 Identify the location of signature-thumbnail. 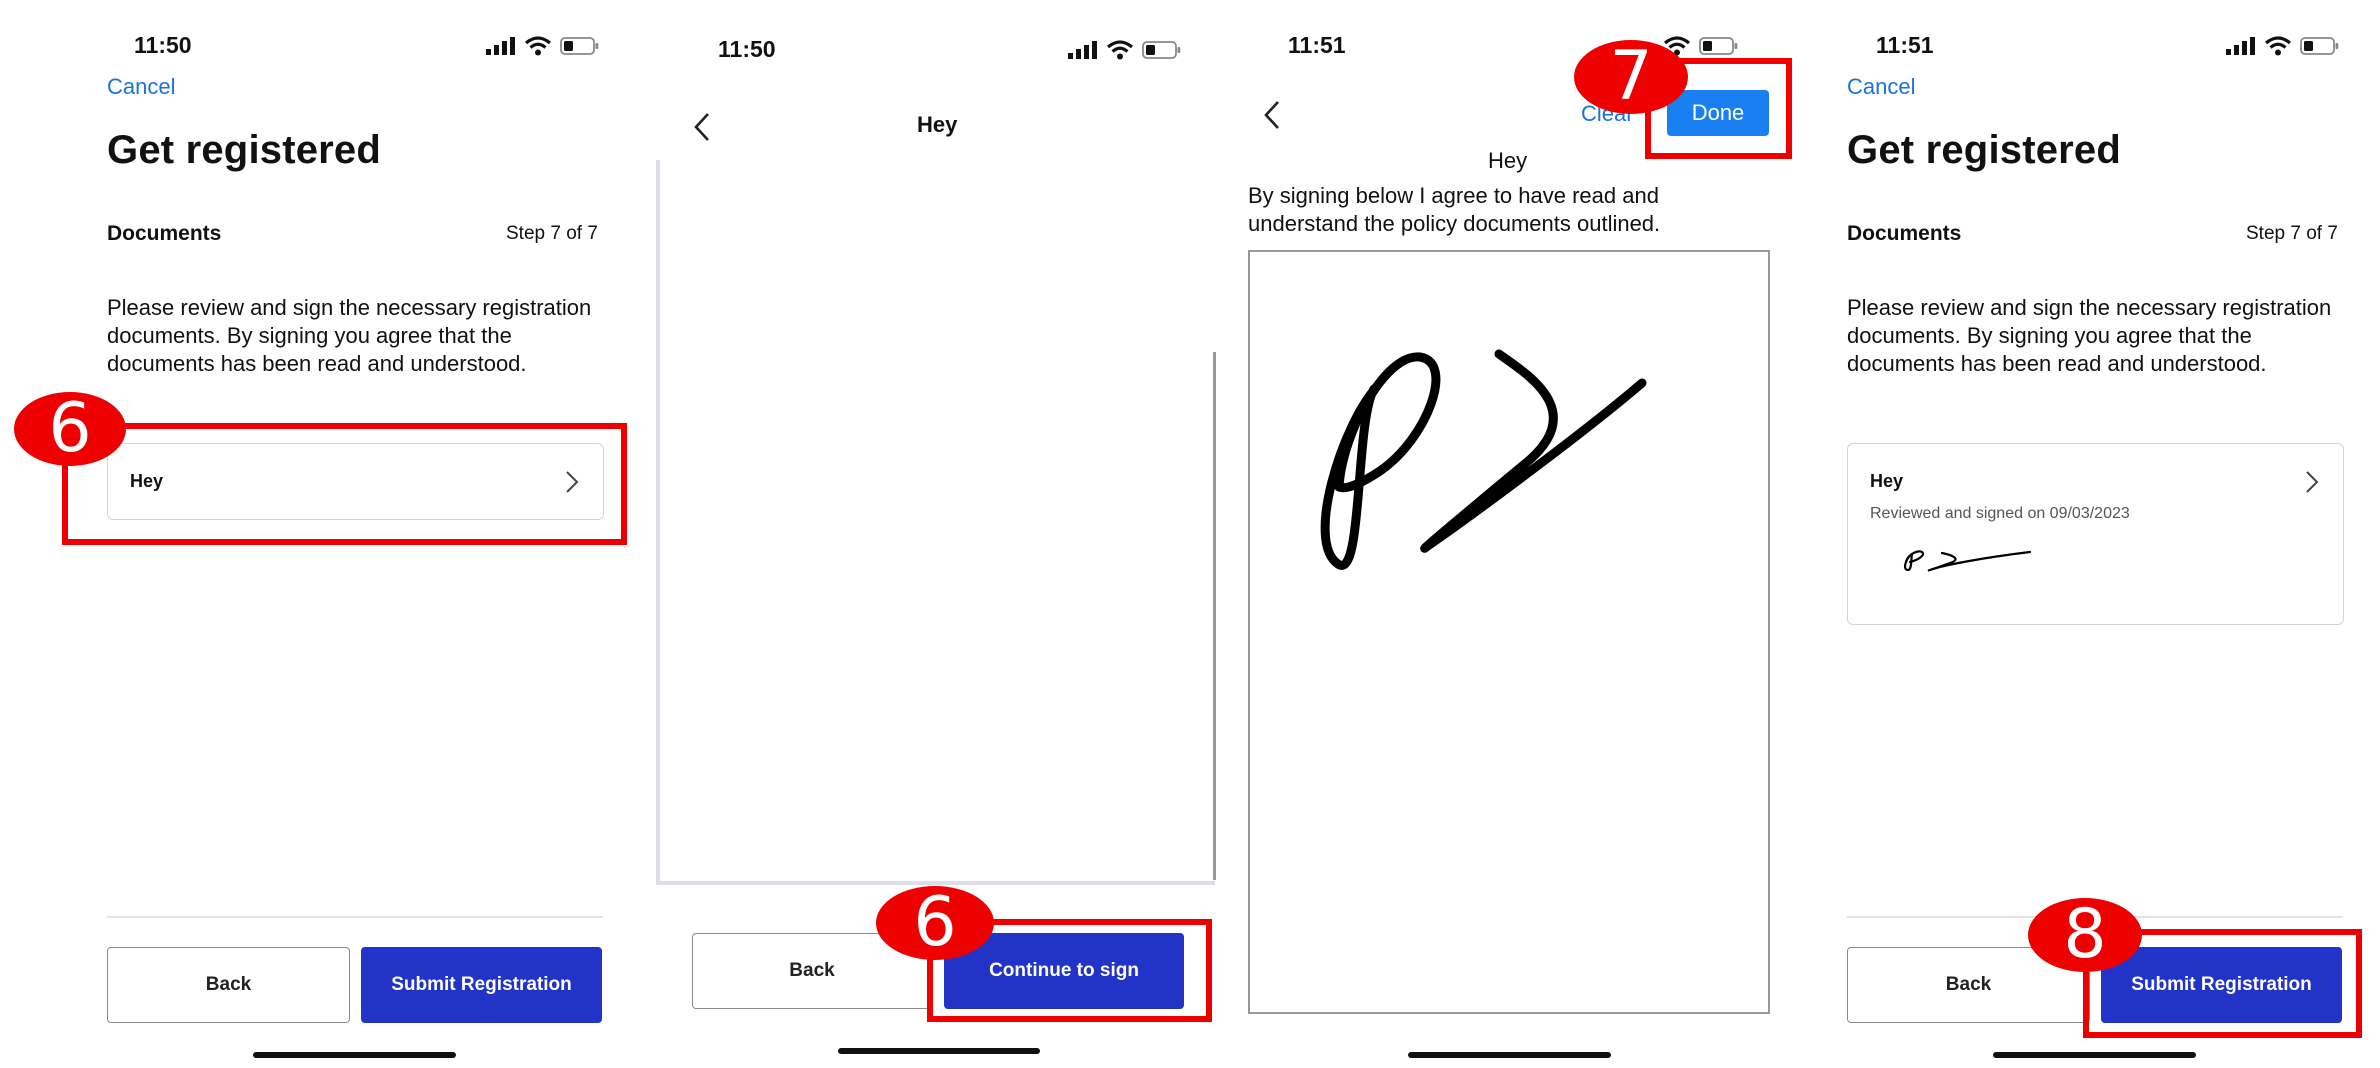
(1967, 561).